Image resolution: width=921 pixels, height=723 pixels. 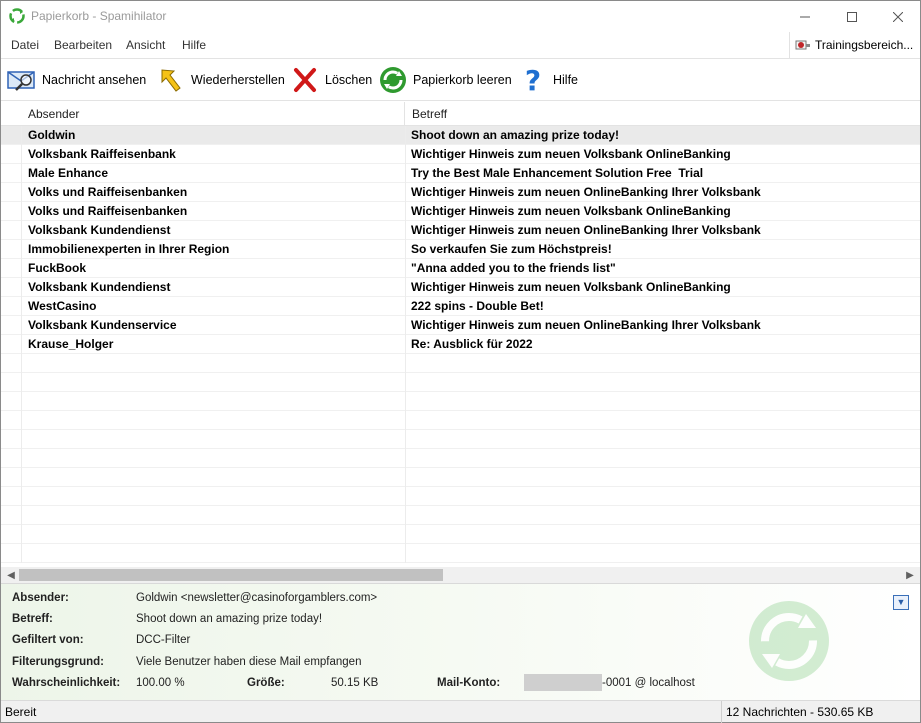 What do you see at coordinates (32, 619) in the screenshot?
I see `subject-label: Betreff:` at bounding box center [32, 619].